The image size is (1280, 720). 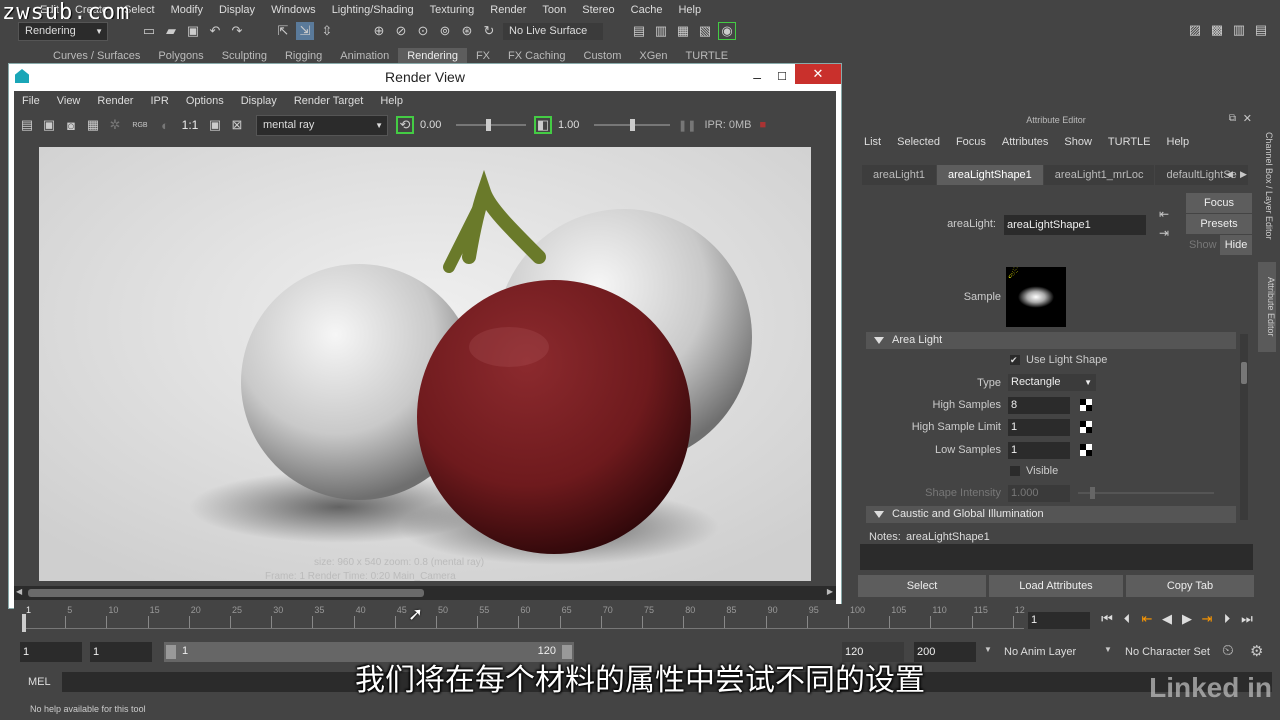 What do you see at coordinates (632, 125) in the screenshot?
I see `gamma-slider` at bounding box center [632, 125].